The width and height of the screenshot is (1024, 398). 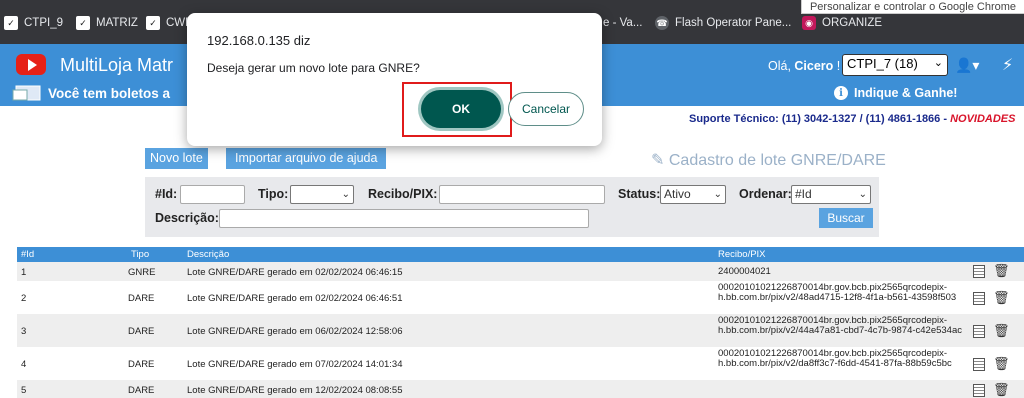 What do you see at coordinates (26, 93) in the screenshot?
I see `boleto-icon` at bounding box center [26, 93].